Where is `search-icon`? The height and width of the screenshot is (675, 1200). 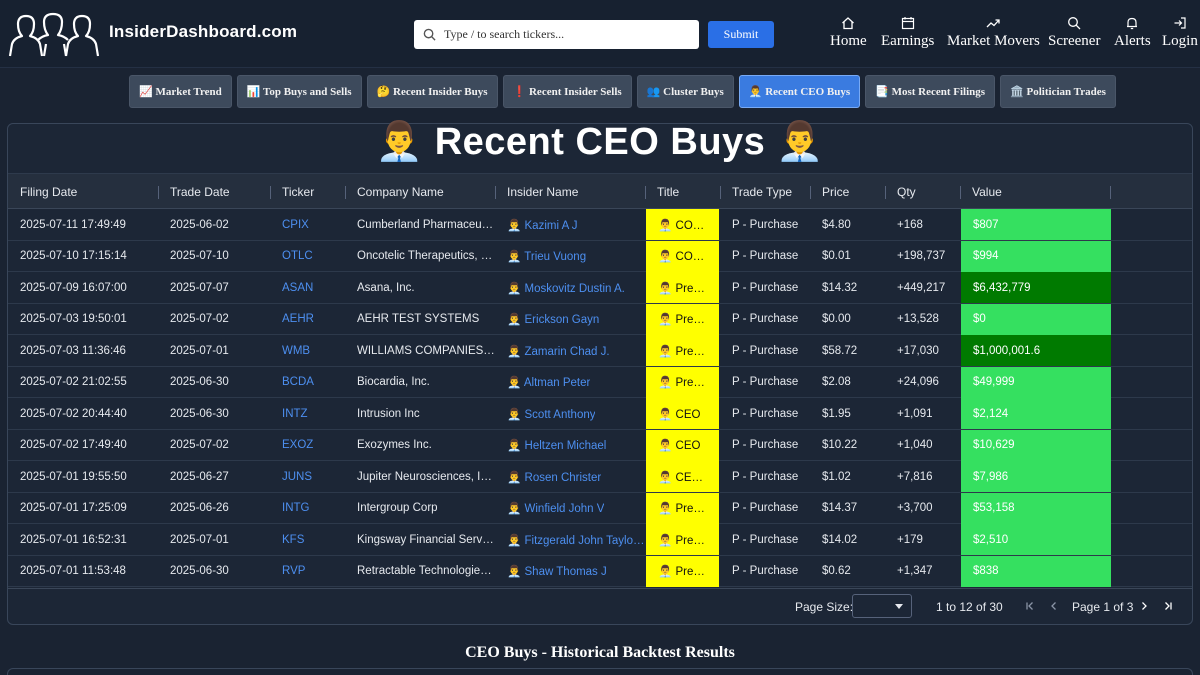
search-icon is located at coordinates (429, 34).